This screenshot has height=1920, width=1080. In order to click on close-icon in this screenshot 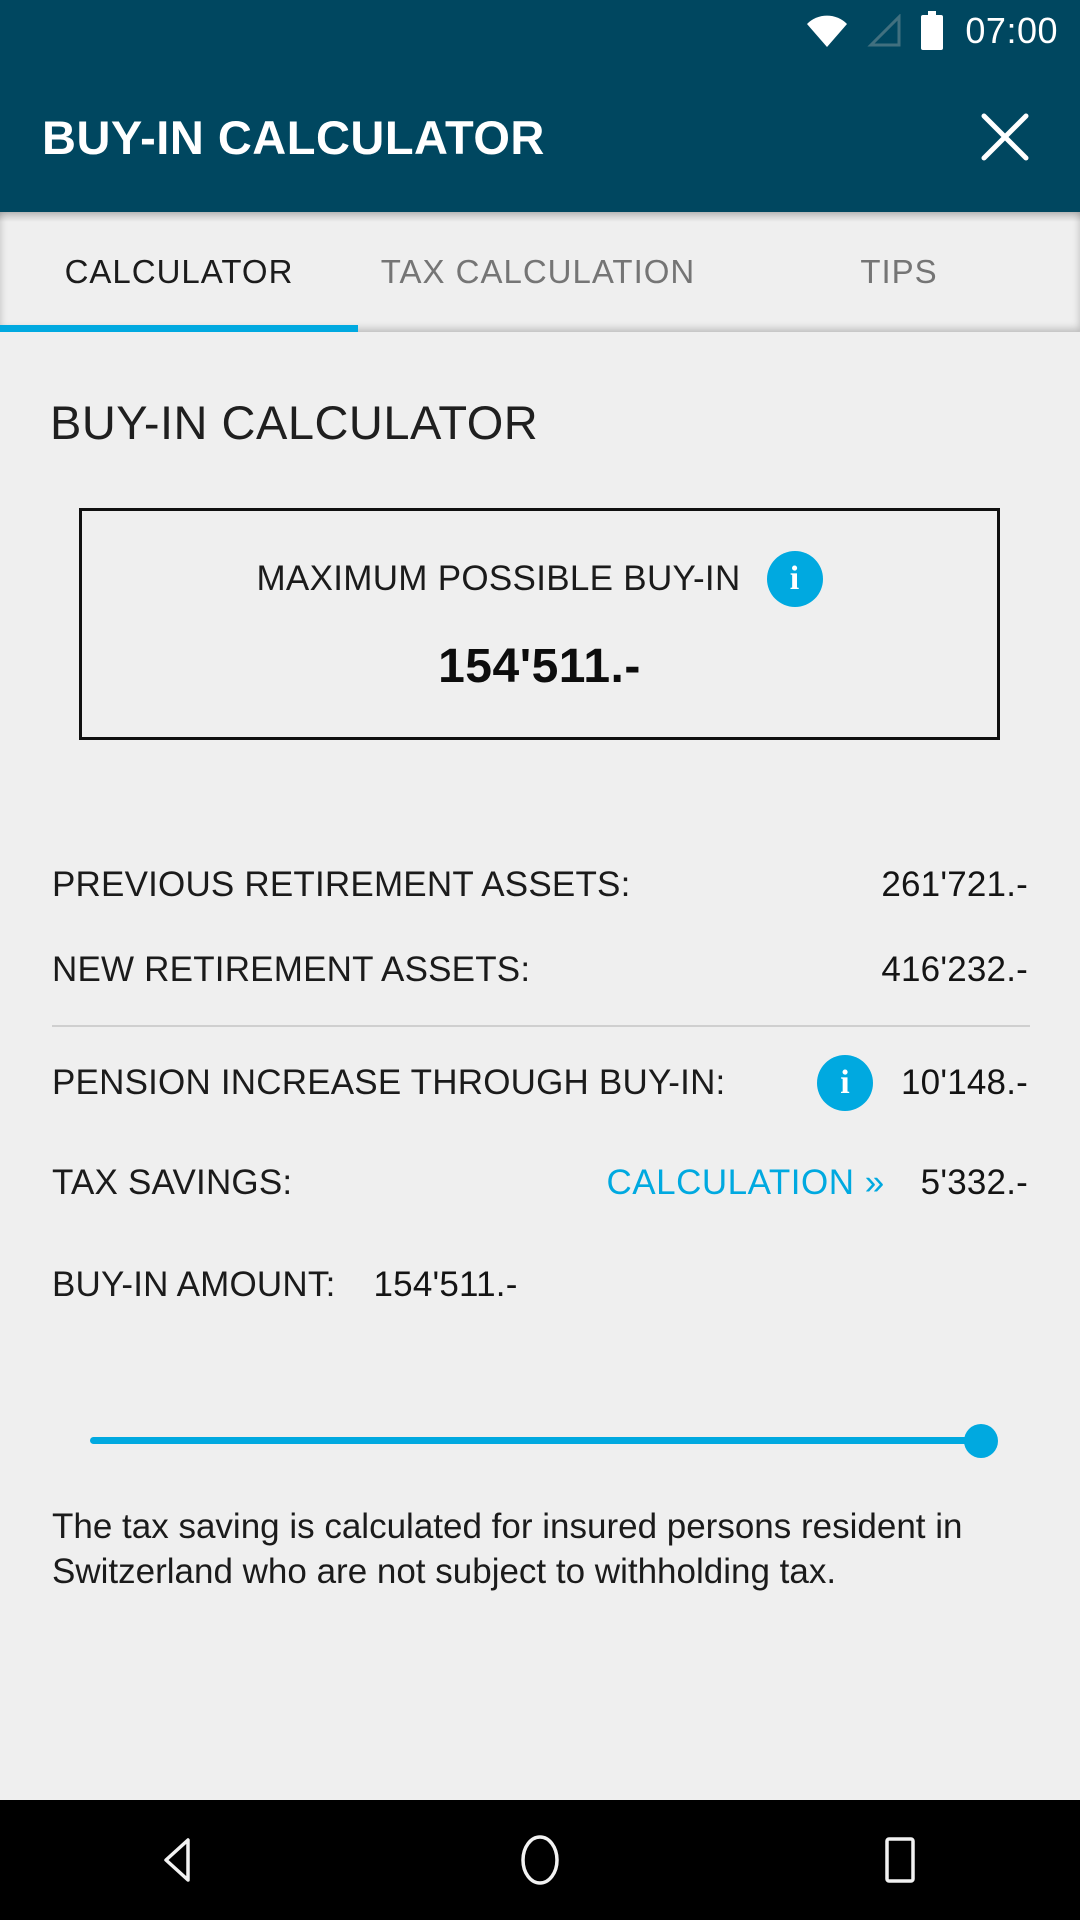, I will do `click(1005, 137)`.